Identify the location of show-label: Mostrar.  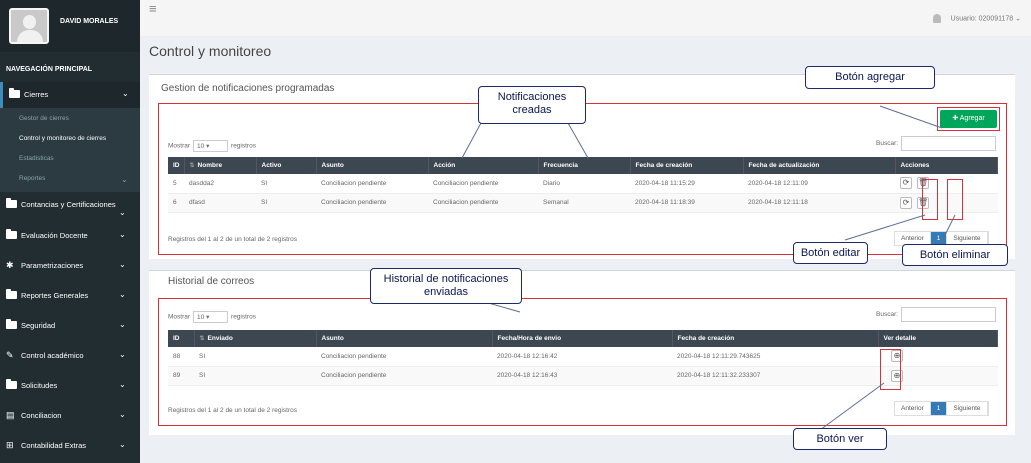
(179, 146).